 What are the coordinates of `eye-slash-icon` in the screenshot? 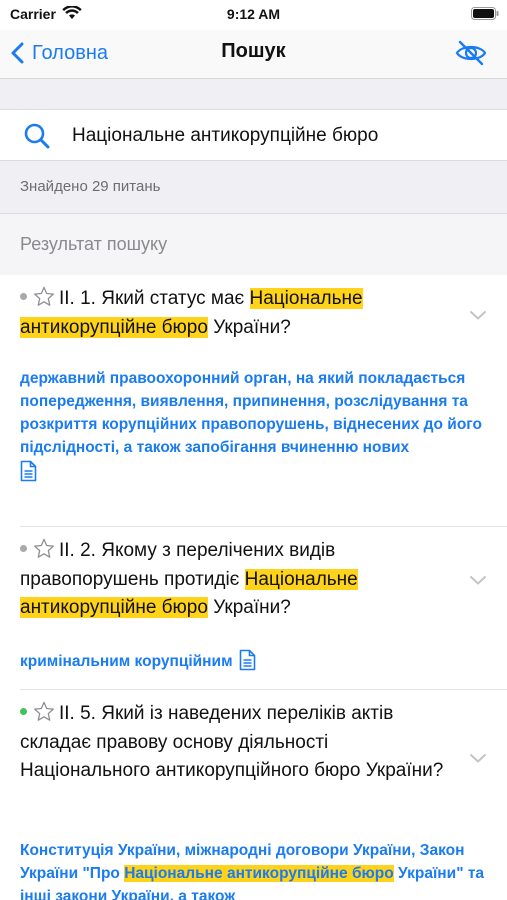 It's located at (471, 53).